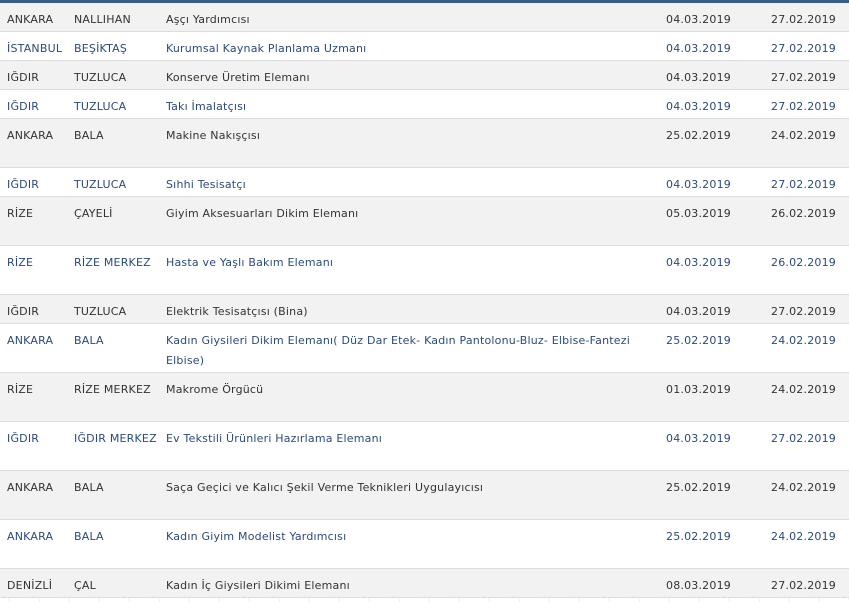  What do you see at coordinates (213, 135) in the screenshot?
I see `profession-cell: Makine Nakışçısı` at bounding box center [213, 135].